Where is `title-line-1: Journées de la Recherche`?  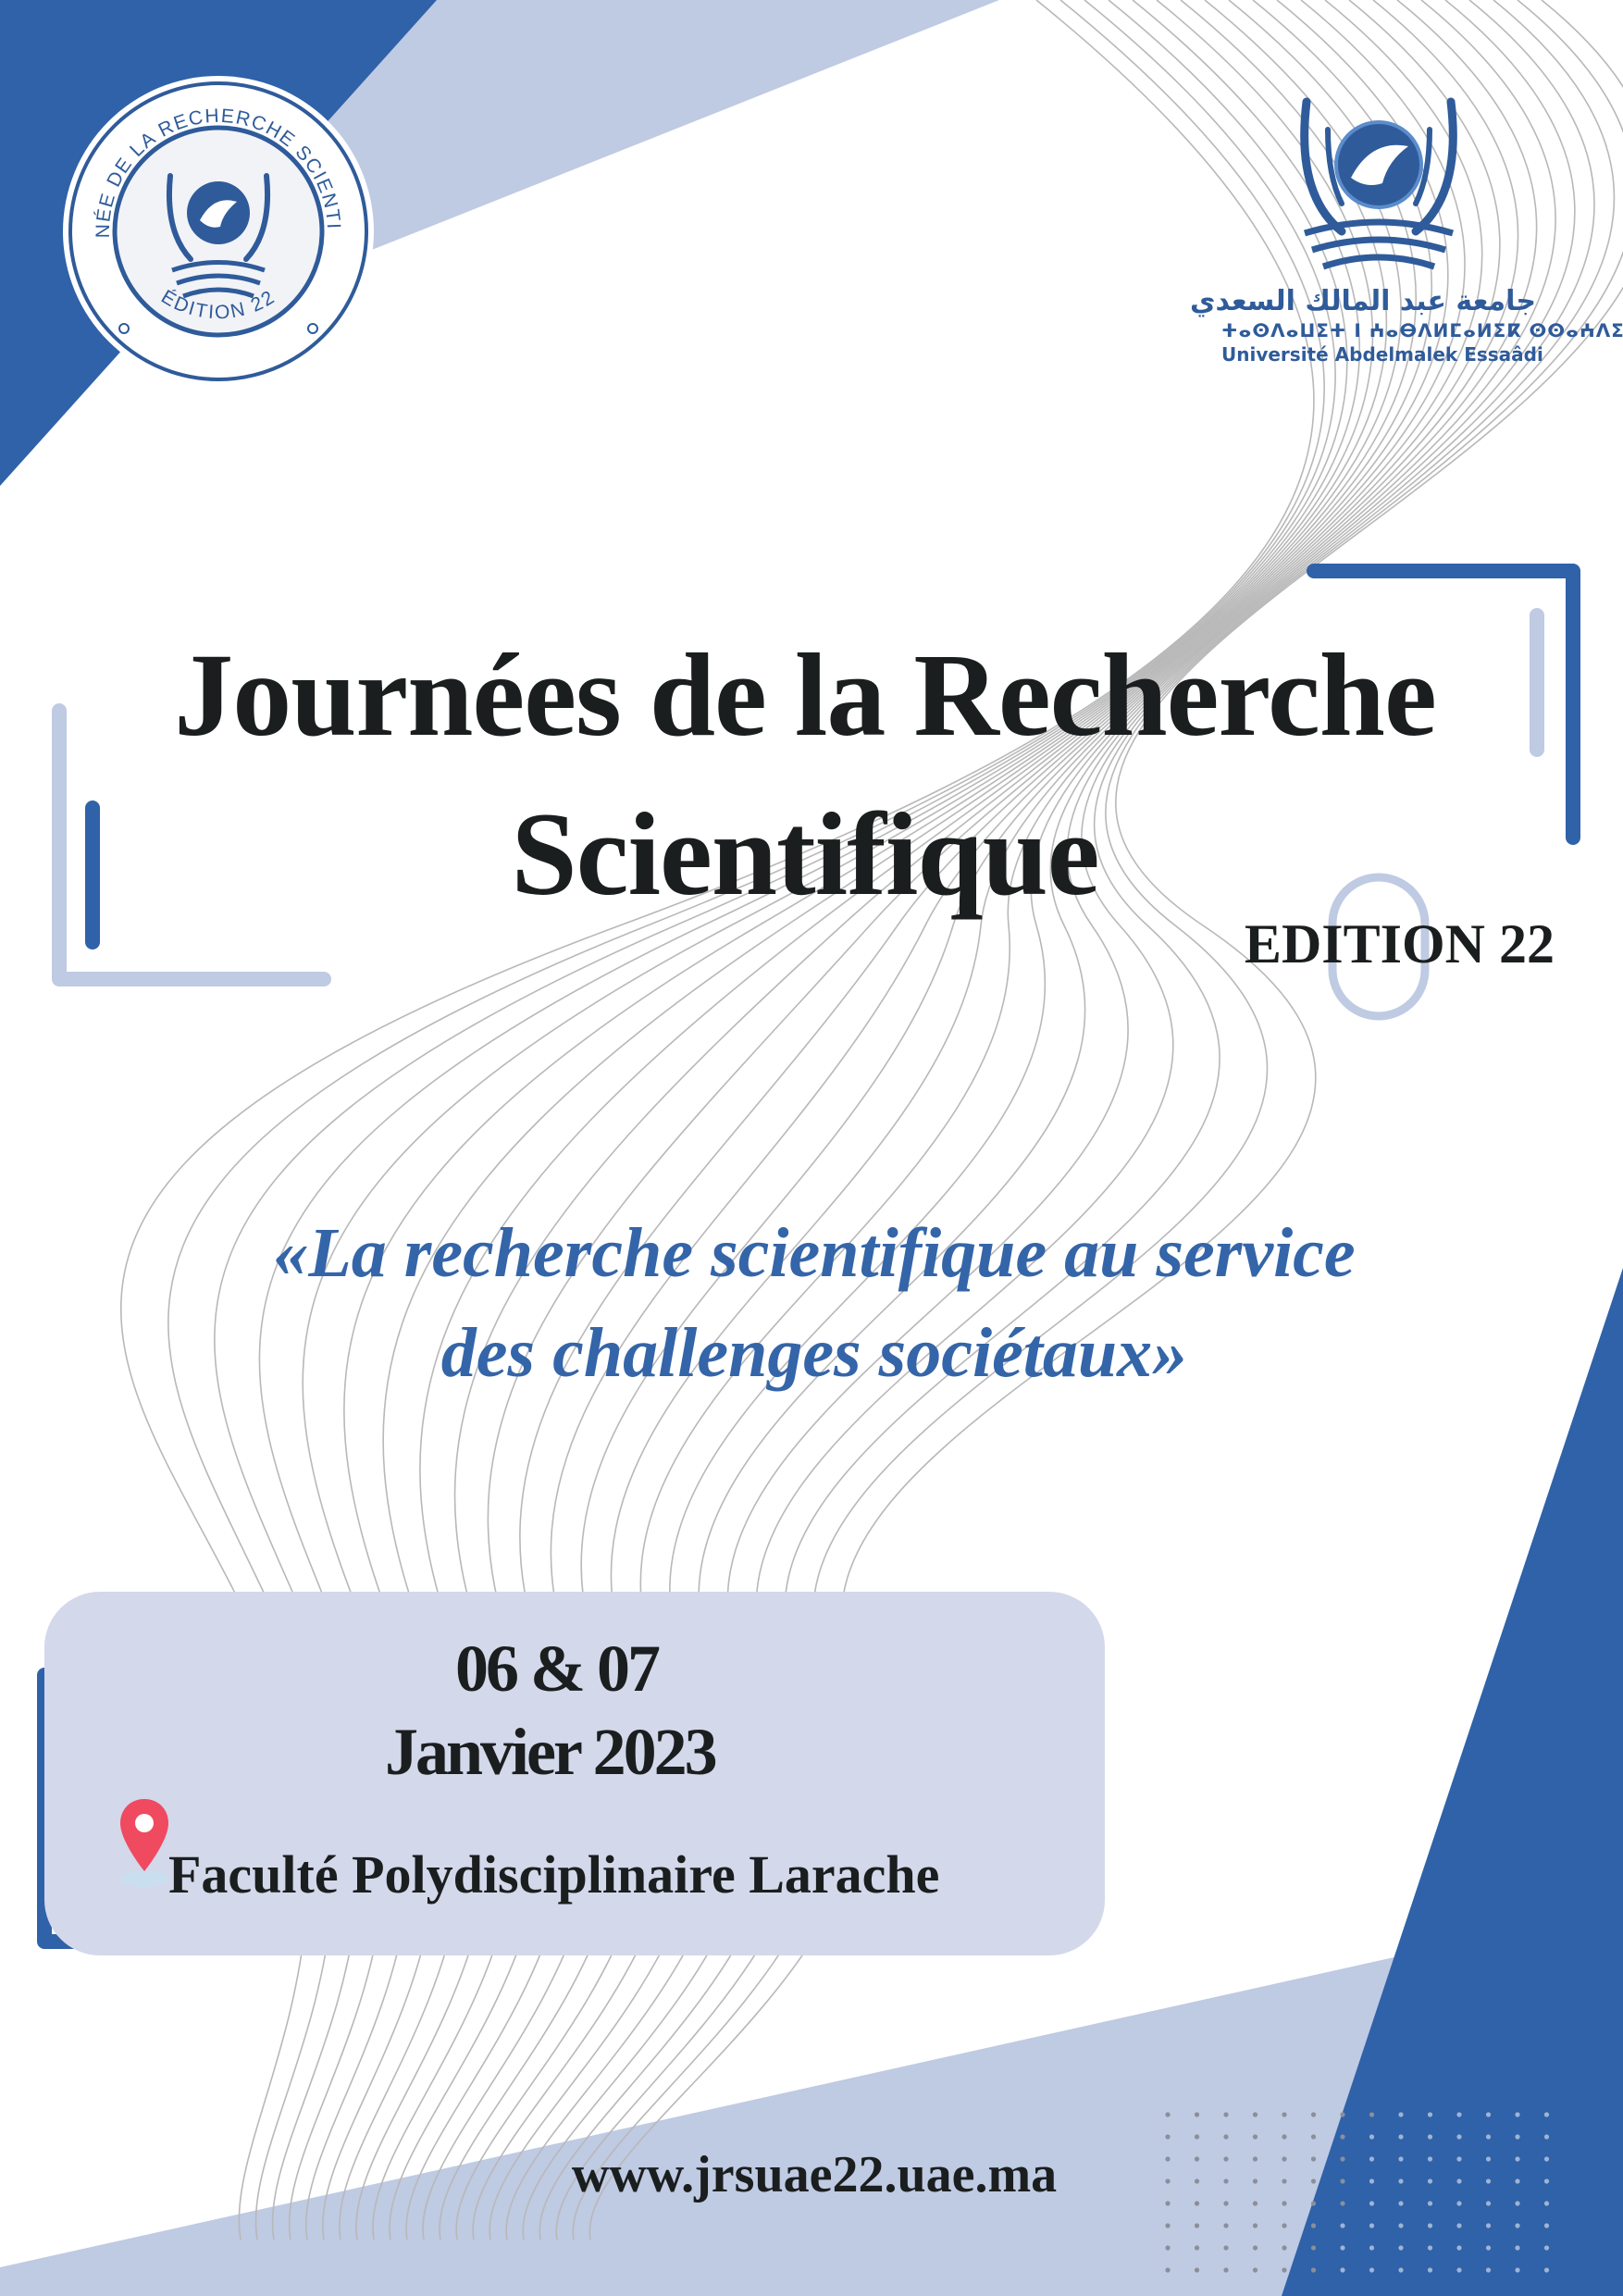 title-line-1: Journées de la Recherche is located at coordinates (805, 695).